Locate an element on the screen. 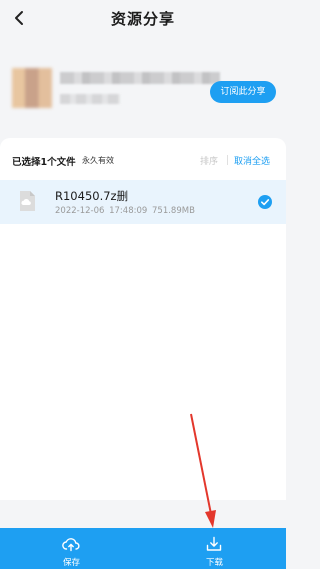  sharer-name-redacted is located at coordinates (140, 78).